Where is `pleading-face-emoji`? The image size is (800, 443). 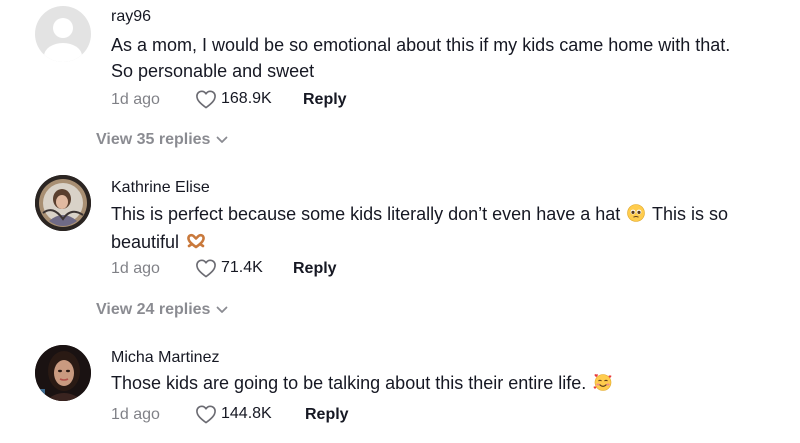
pleading-face-emoji is located at coordinates (636, 216).